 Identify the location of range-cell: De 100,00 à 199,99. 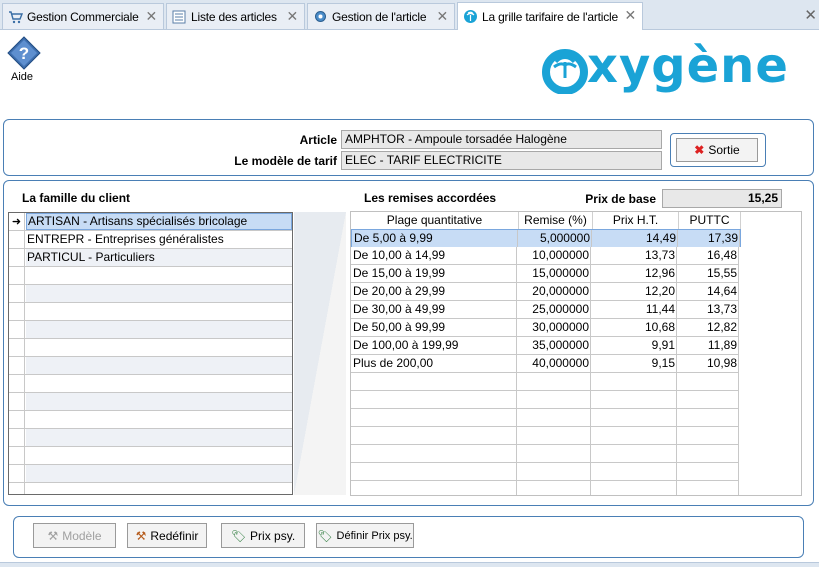
(434, 345).